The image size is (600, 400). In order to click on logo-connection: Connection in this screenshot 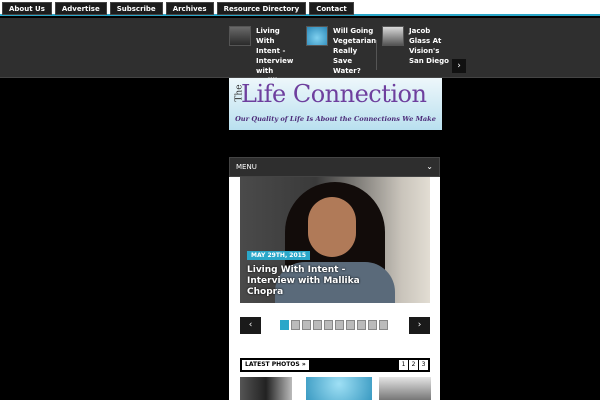, I will do `click(359, 94)`.